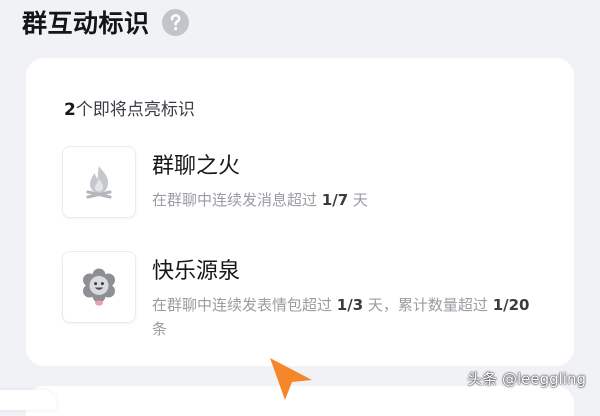 The height and width of the screenshot is (416, 600). Describe the element at coordinates (28, 400) in the screenshot. I see `bottom-tab` at that location.